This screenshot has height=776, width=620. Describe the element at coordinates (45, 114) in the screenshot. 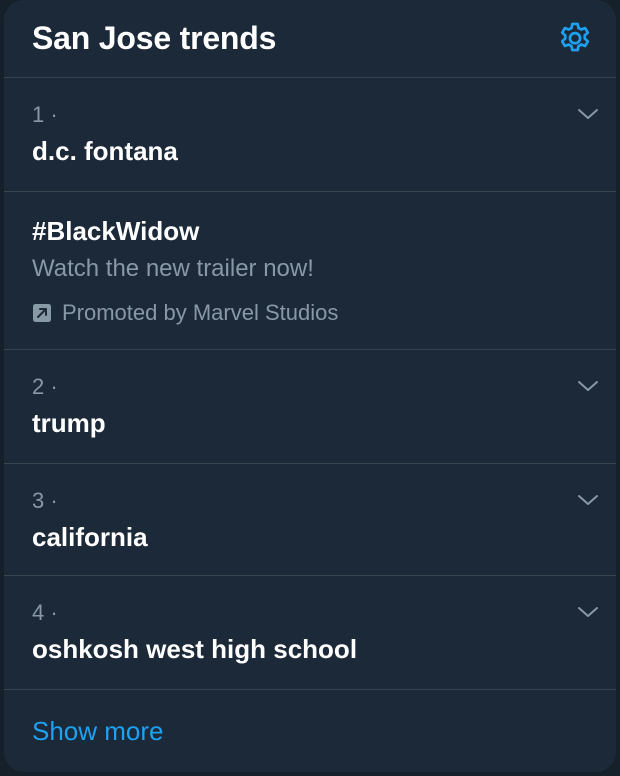

I see `trend-rank: 1 ·` at that location.